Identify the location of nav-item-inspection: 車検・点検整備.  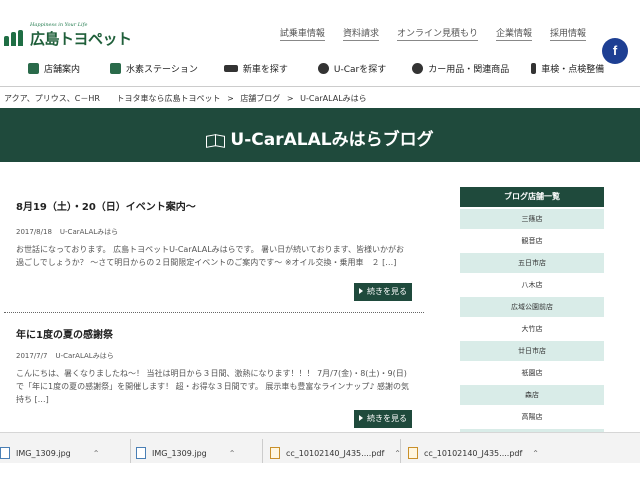
(567, 68).